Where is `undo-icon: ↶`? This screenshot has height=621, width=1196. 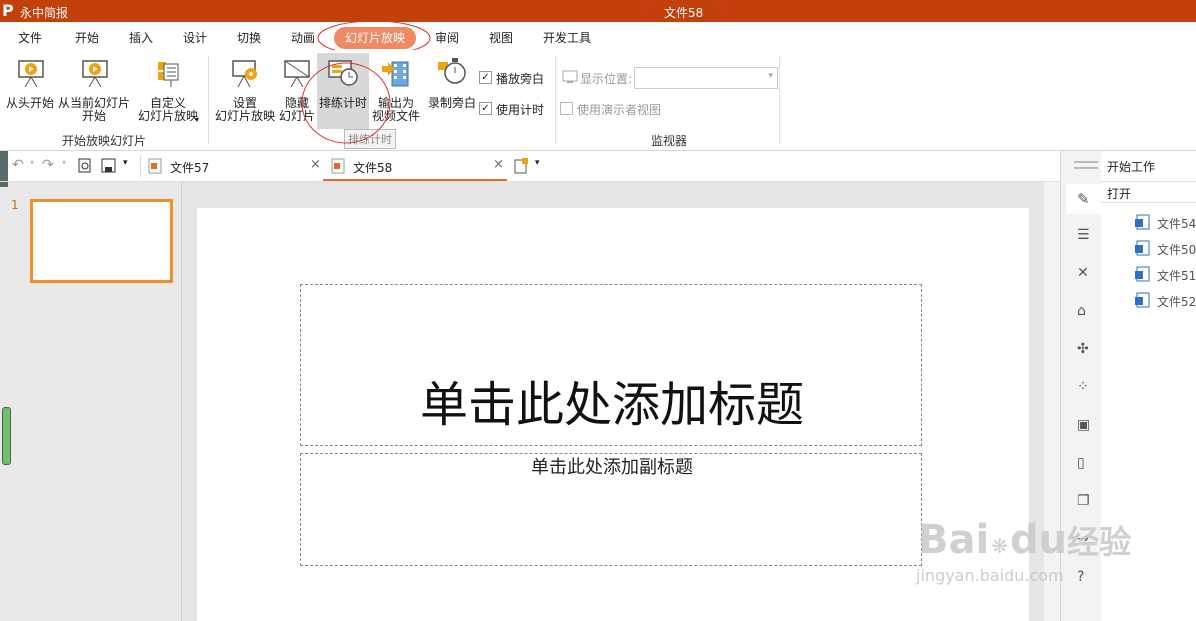
undo-icon: ↶ is located at coordinates (18, 165).